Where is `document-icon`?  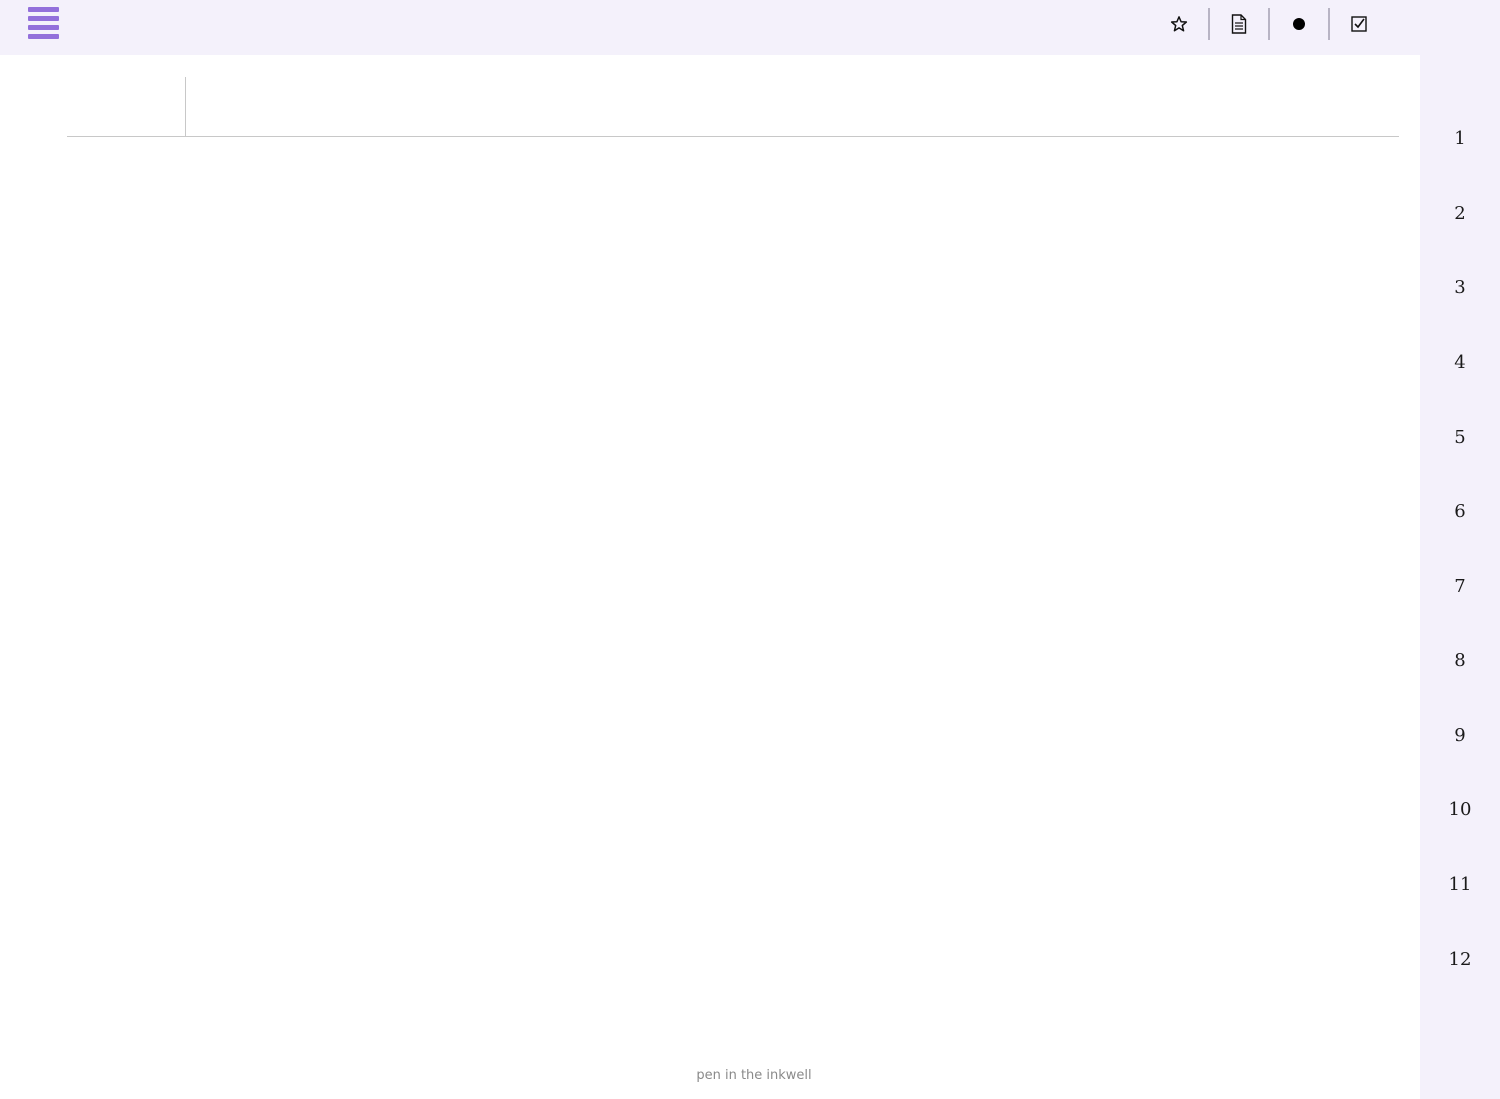
document-icon is located at coordinates (1239, 24).